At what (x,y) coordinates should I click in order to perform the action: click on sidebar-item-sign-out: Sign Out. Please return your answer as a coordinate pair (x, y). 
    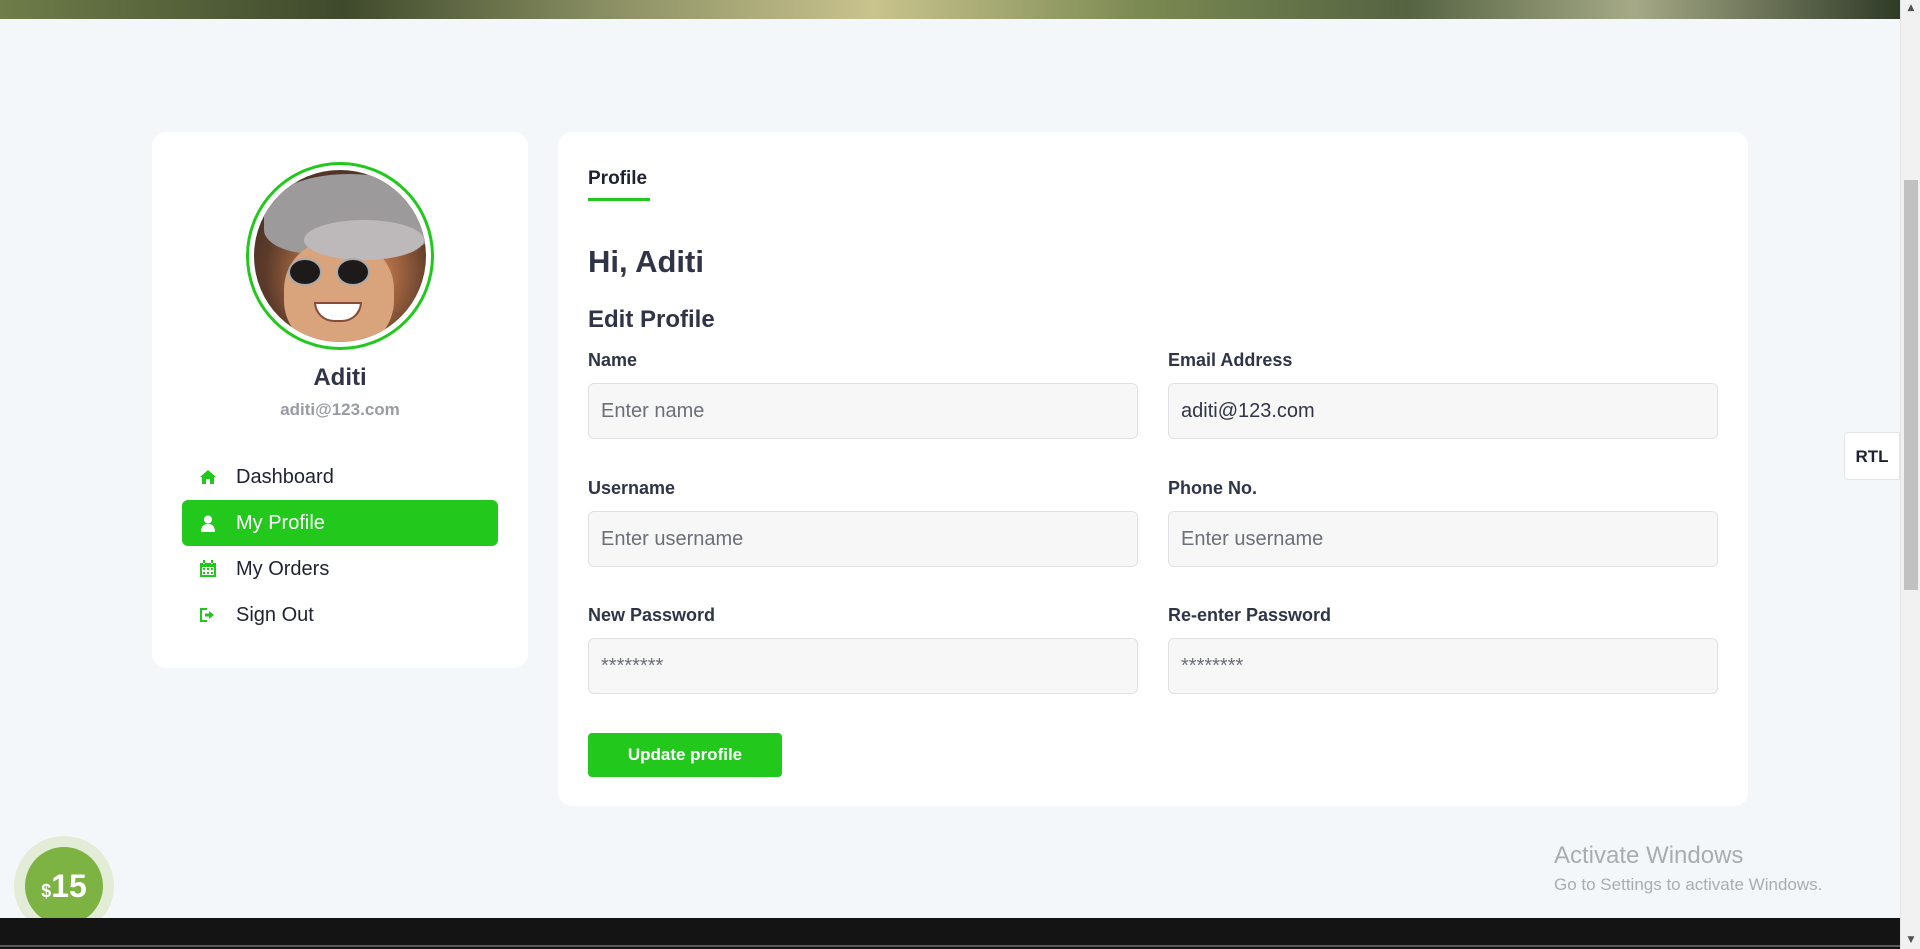
    Looking at the image, I should click on (340, 615).